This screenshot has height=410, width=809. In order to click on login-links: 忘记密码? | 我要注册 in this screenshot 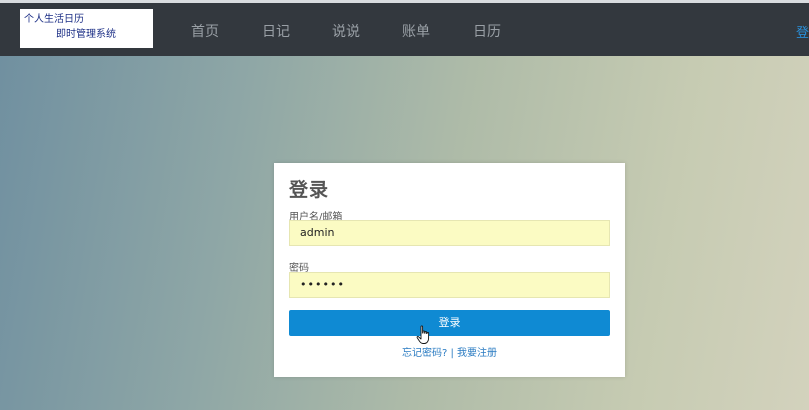, I will do `click(449, 351)`.